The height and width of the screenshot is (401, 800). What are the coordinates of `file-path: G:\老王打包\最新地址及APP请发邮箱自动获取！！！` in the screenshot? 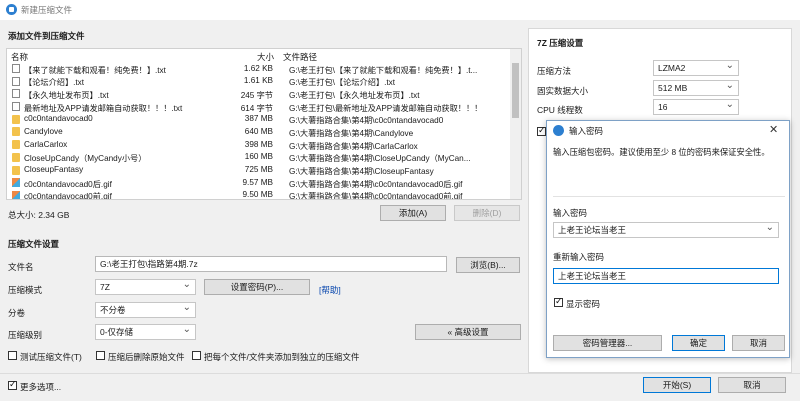 It's located at (386, 108).